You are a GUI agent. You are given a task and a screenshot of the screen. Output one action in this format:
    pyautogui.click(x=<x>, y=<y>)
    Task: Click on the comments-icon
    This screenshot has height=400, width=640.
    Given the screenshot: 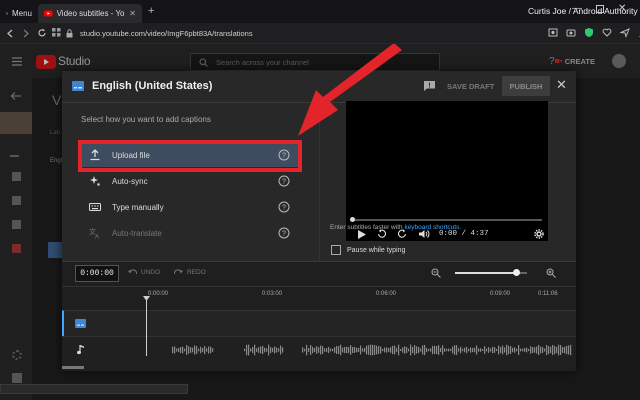 What is the action you would take?
    pyautogui.click(x=16, y=224)
    